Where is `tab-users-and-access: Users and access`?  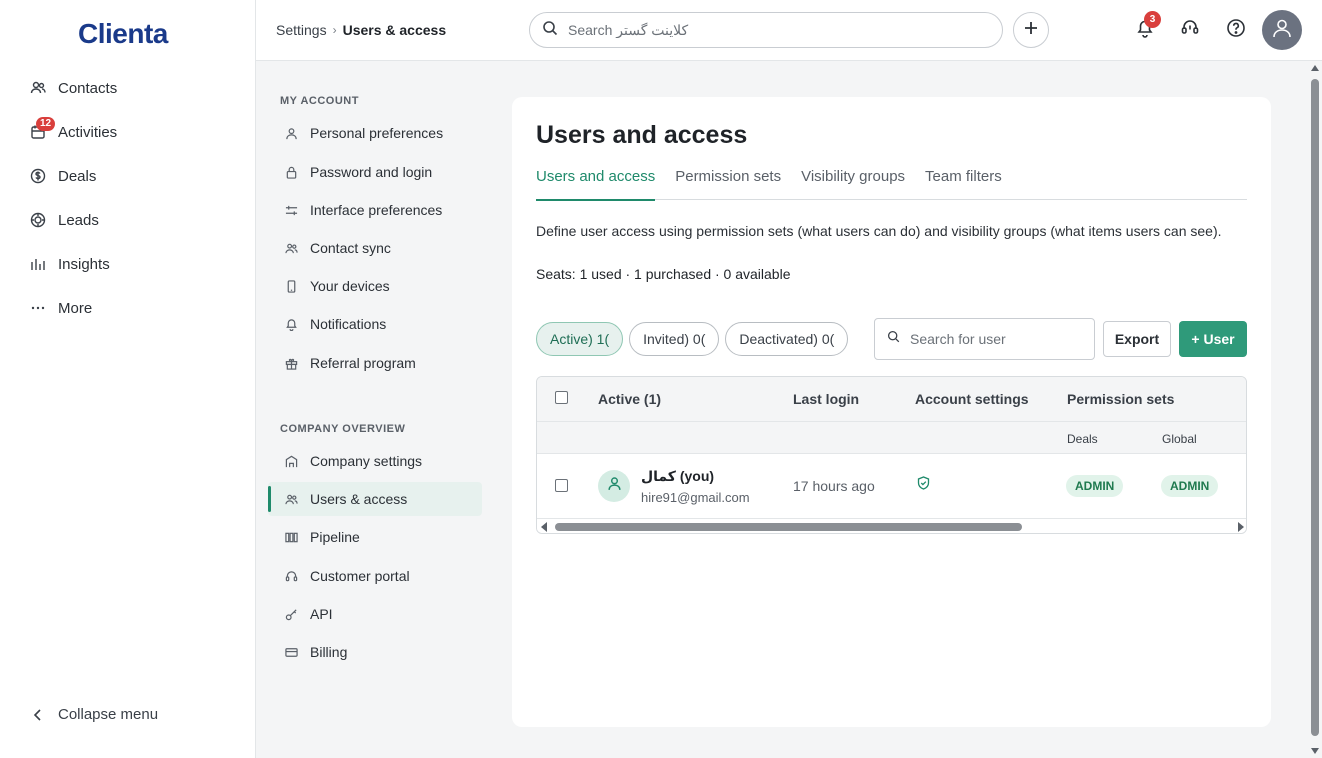
tab-users-and-access: Users and access is located at coordinates (596, 183).